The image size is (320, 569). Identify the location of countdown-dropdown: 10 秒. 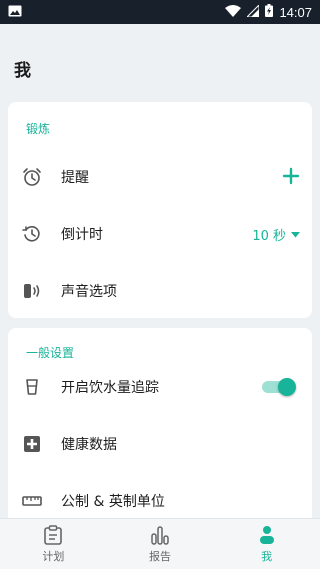
(276, 234).